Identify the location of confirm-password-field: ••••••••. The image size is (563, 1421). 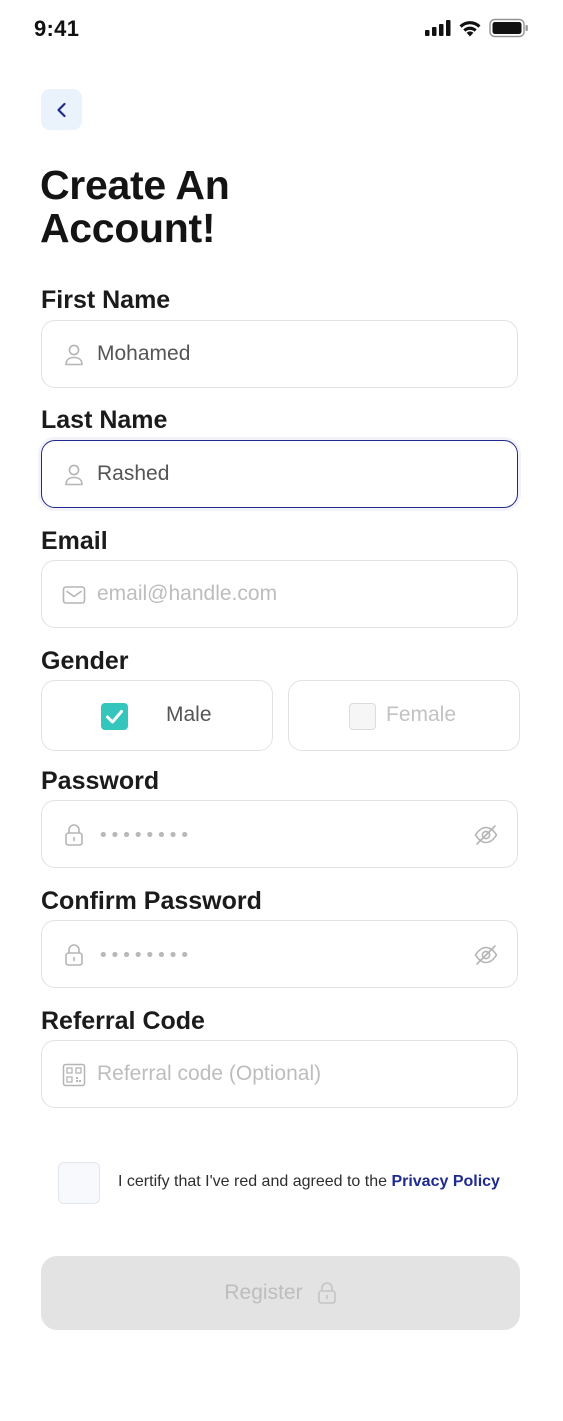
(279, 954).